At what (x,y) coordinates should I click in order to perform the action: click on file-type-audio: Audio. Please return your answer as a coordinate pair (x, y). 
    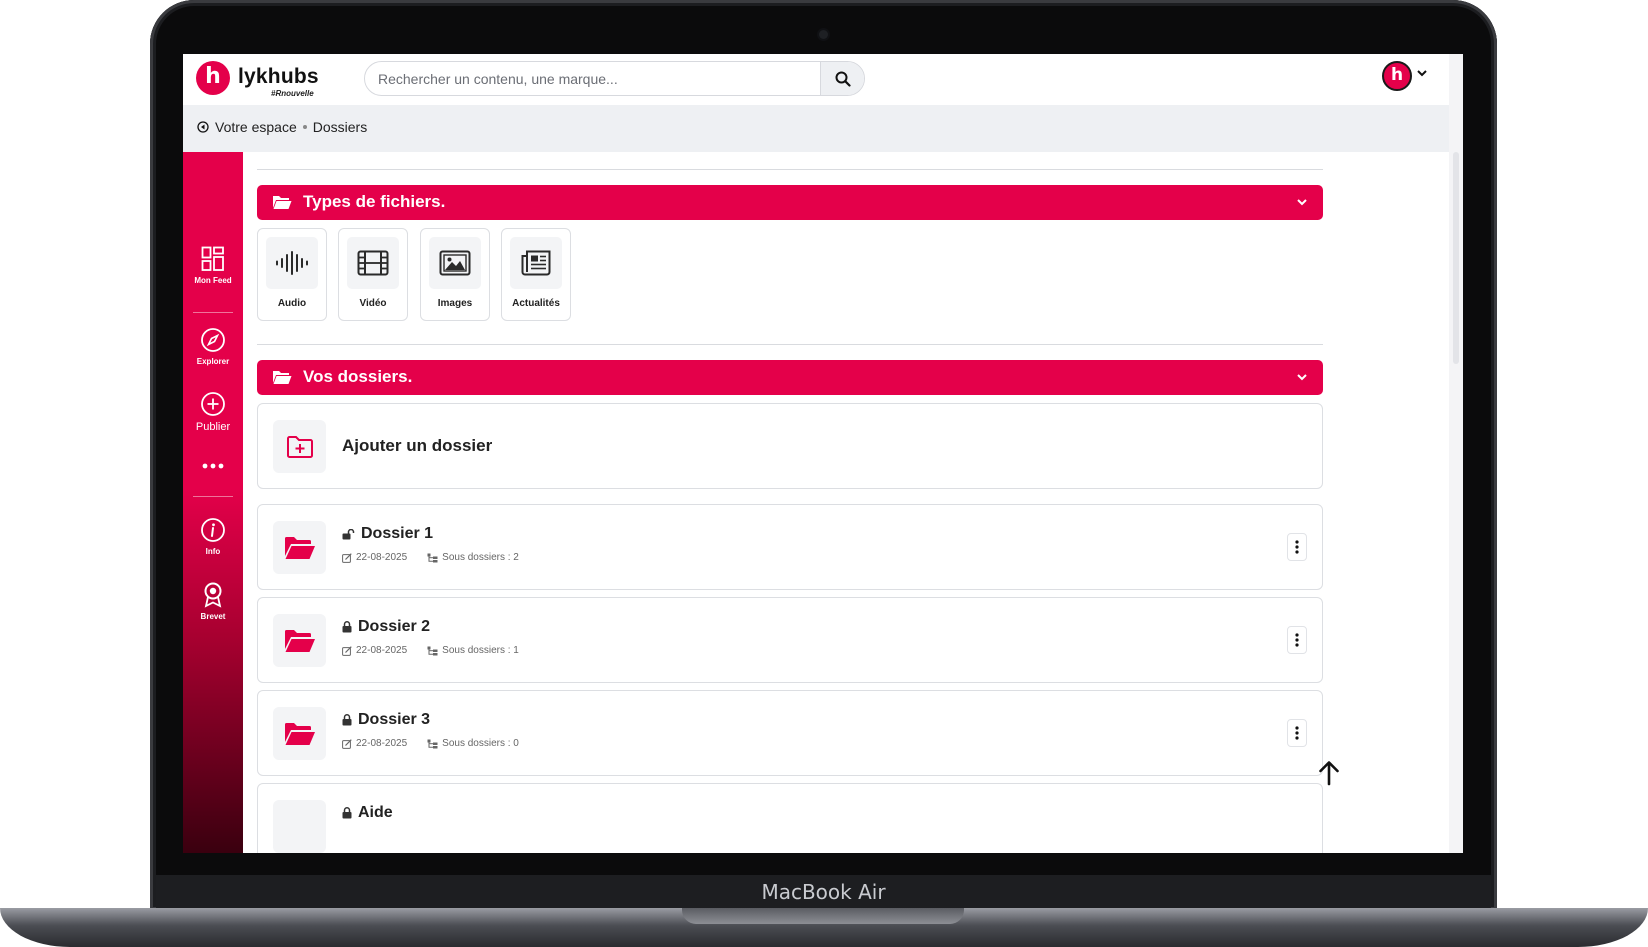
    Looking at the image, I should click on (292, 274).